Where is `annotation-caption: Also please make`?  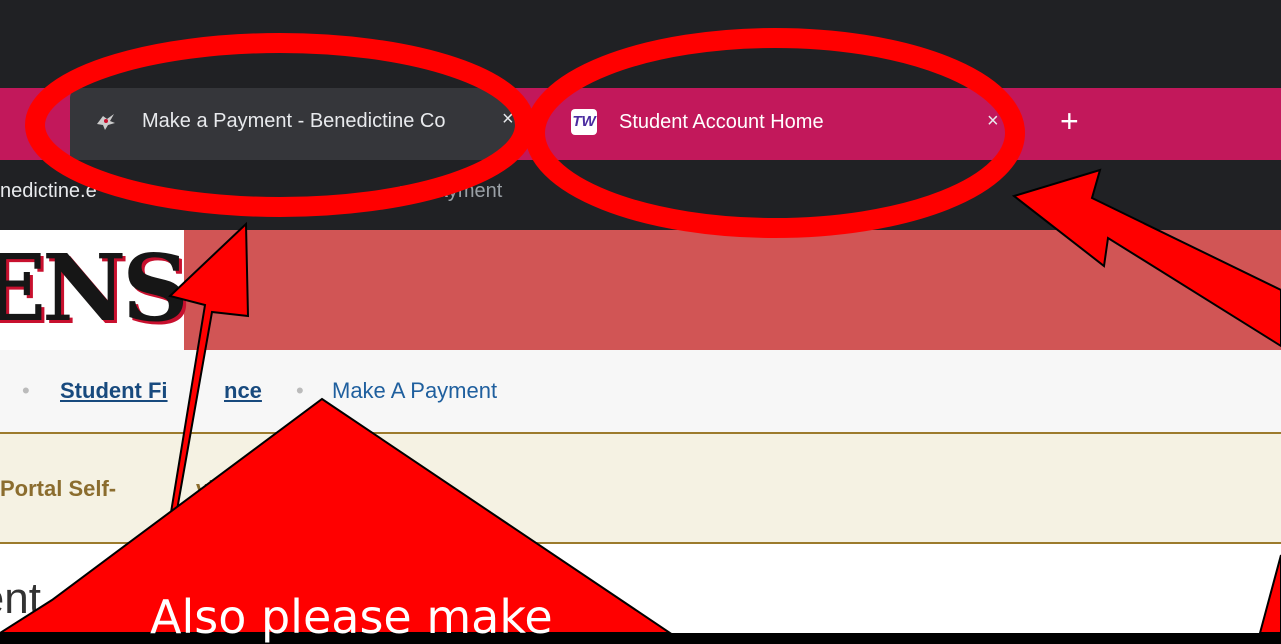 annotation-caption: Also please make is located at coordinates (351, 617).